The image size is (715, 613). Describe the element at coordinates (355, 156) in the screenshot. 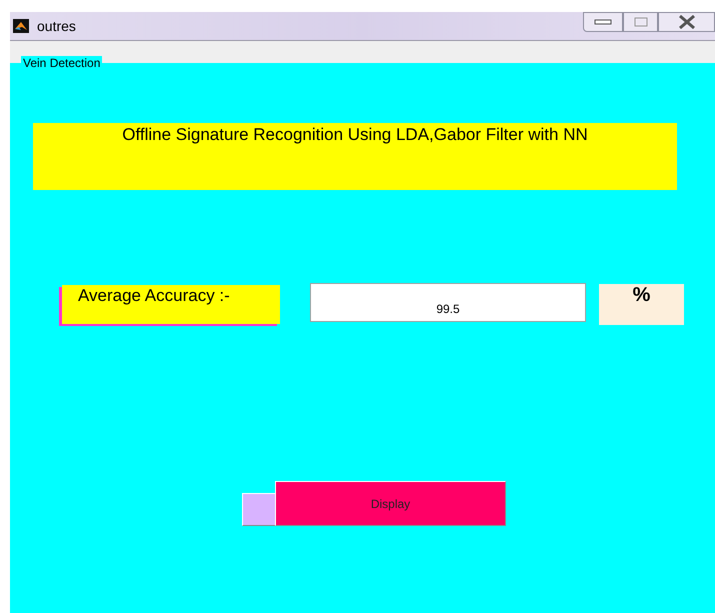

I see `heading-text: Offline Signature Recognition Using LDA,Gabor Filter with NN` at that location.